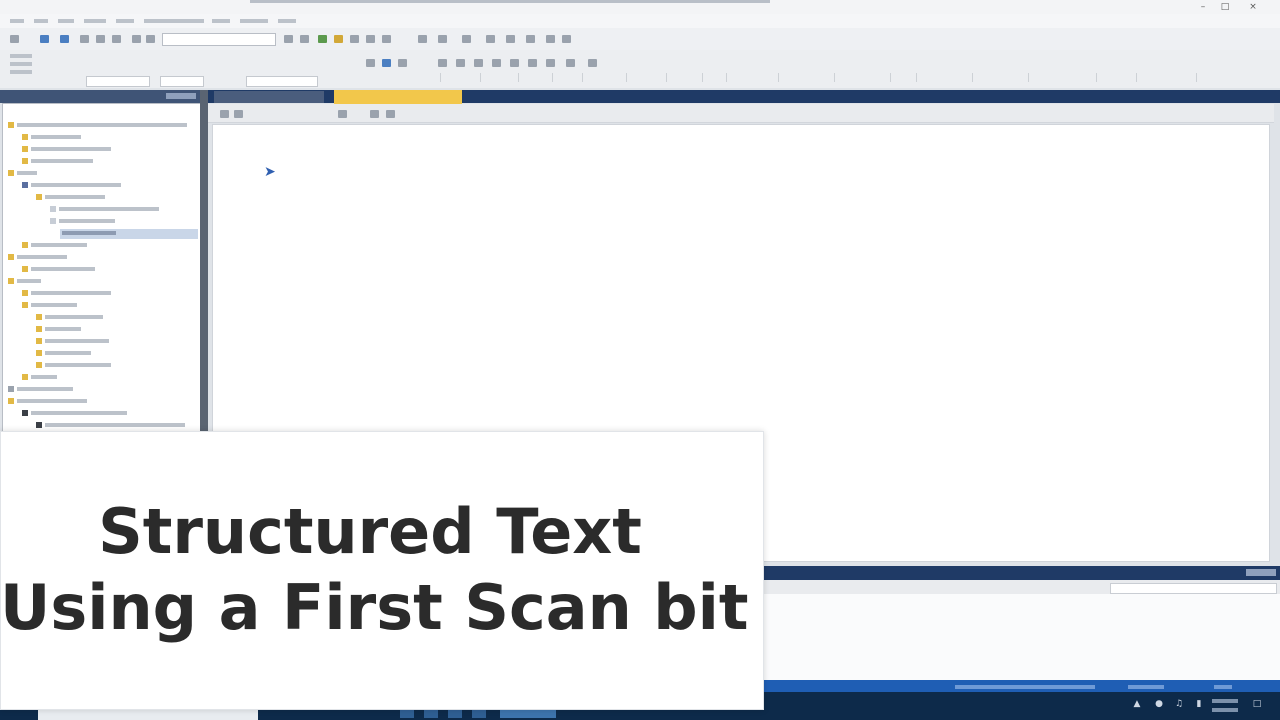  Describe the element at coordinates (1253, 7) in the screenshot. I see `close-icon: ×` at that location.